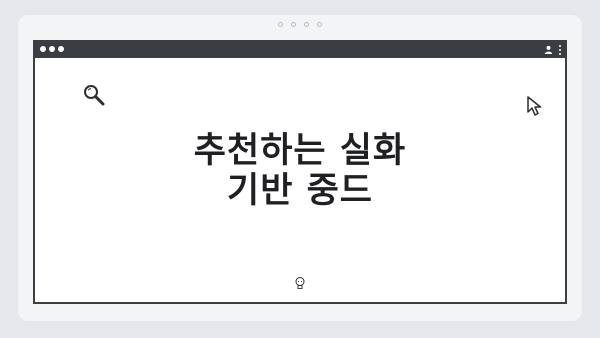 Image resolution: width=600 pixels, height=338 pixels. I want to click on pager-dots, so click(300, 24).